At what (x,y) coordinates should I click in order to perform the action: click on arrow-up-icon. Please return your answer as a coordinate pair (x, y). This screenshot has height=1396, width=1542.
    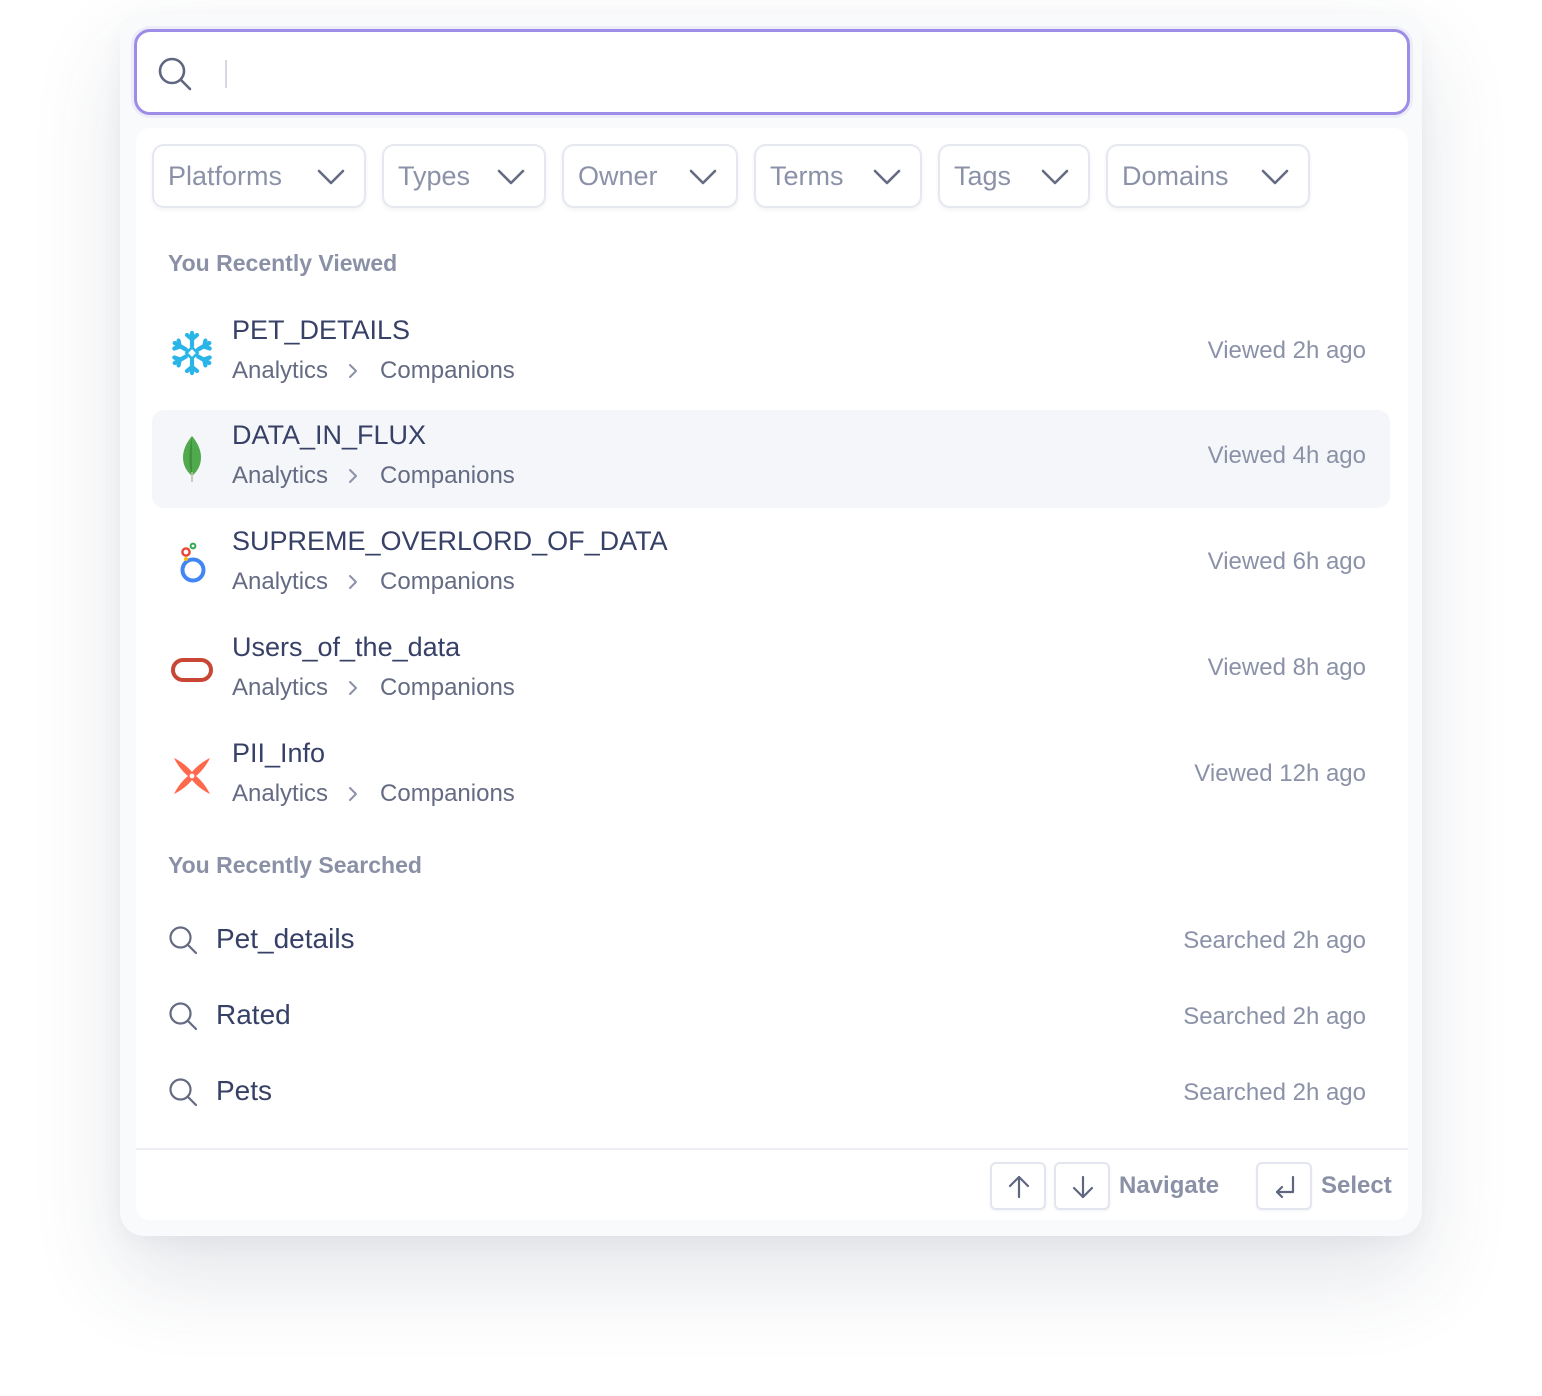
    Looking at the image, I should click on (1019, 1187).